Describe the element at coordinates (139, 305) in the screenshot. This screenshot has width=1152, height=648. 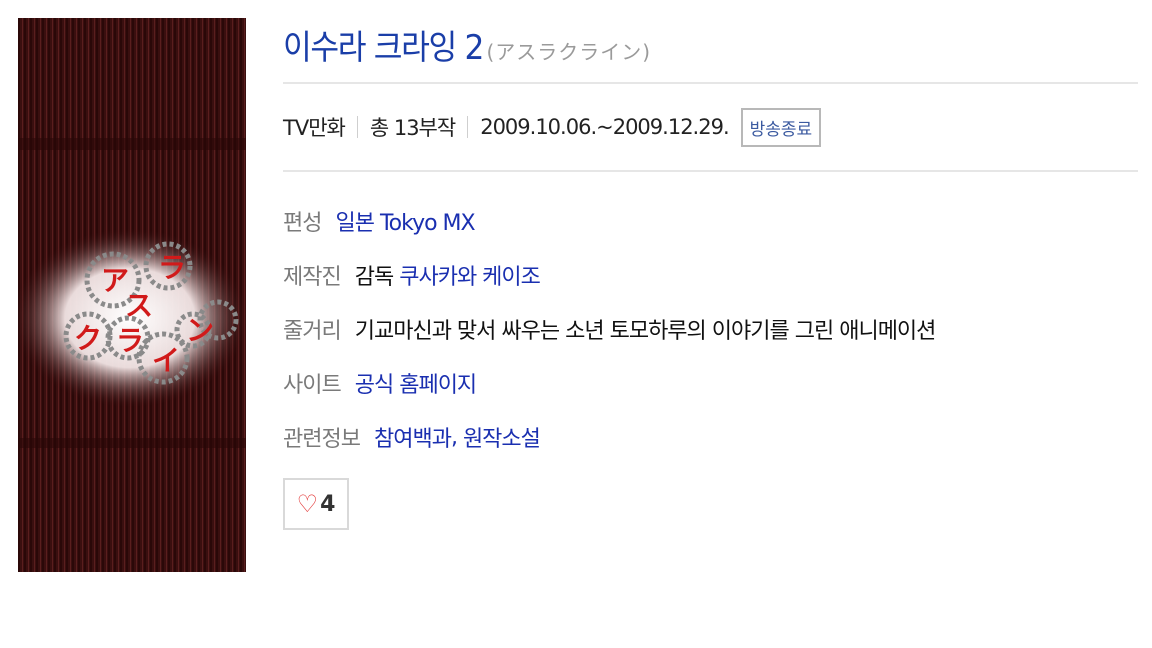
I see `poster-kana: ス` at that location.